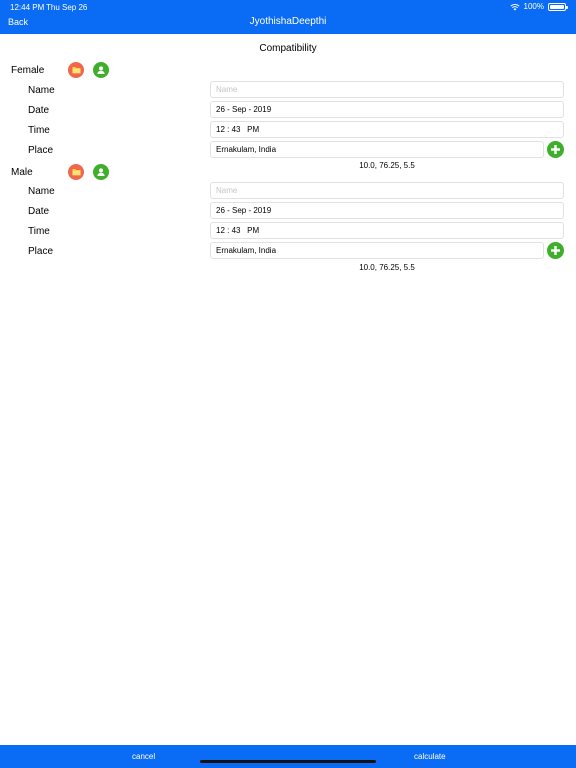  I want to click on cancel-button: cancel, so click(143, 756).